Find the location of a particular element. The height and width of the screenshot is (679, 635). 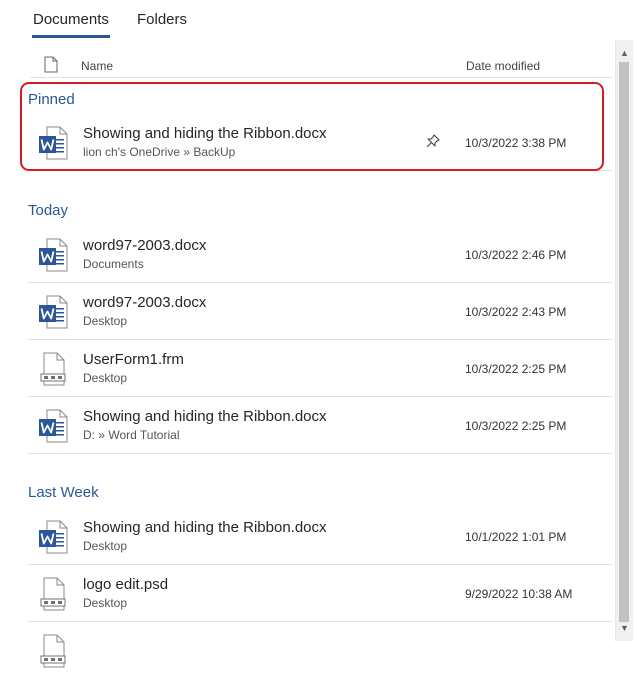

active-tab-indicator is located at coordinates (71, 36).